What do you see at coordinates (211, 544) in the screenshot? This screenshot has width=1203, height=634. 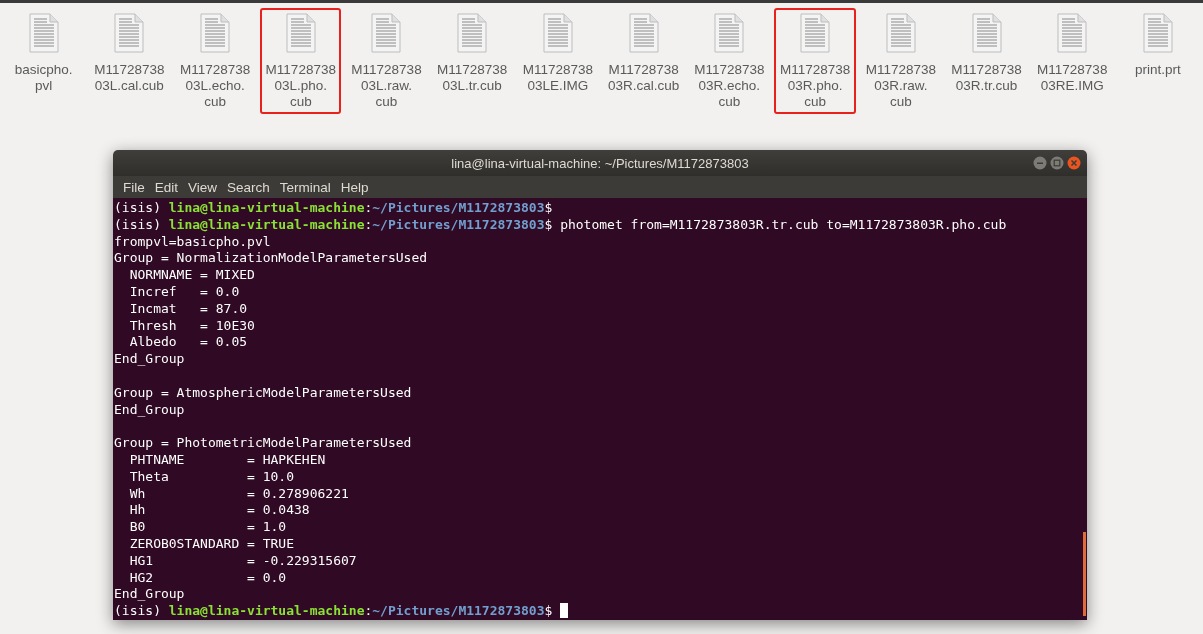 I see `terminal-line: ZEROB0STANDARD = TRUE` at bounding box center [211, 544].